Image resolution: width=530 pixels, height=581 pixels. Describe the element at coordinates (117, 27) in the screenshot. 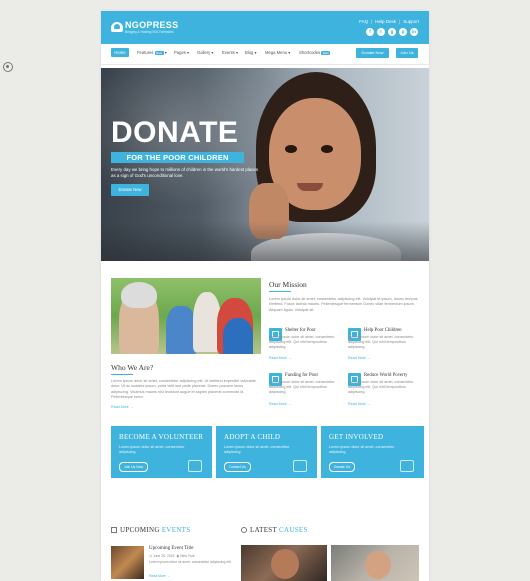

I see `logo-icon` at that location.